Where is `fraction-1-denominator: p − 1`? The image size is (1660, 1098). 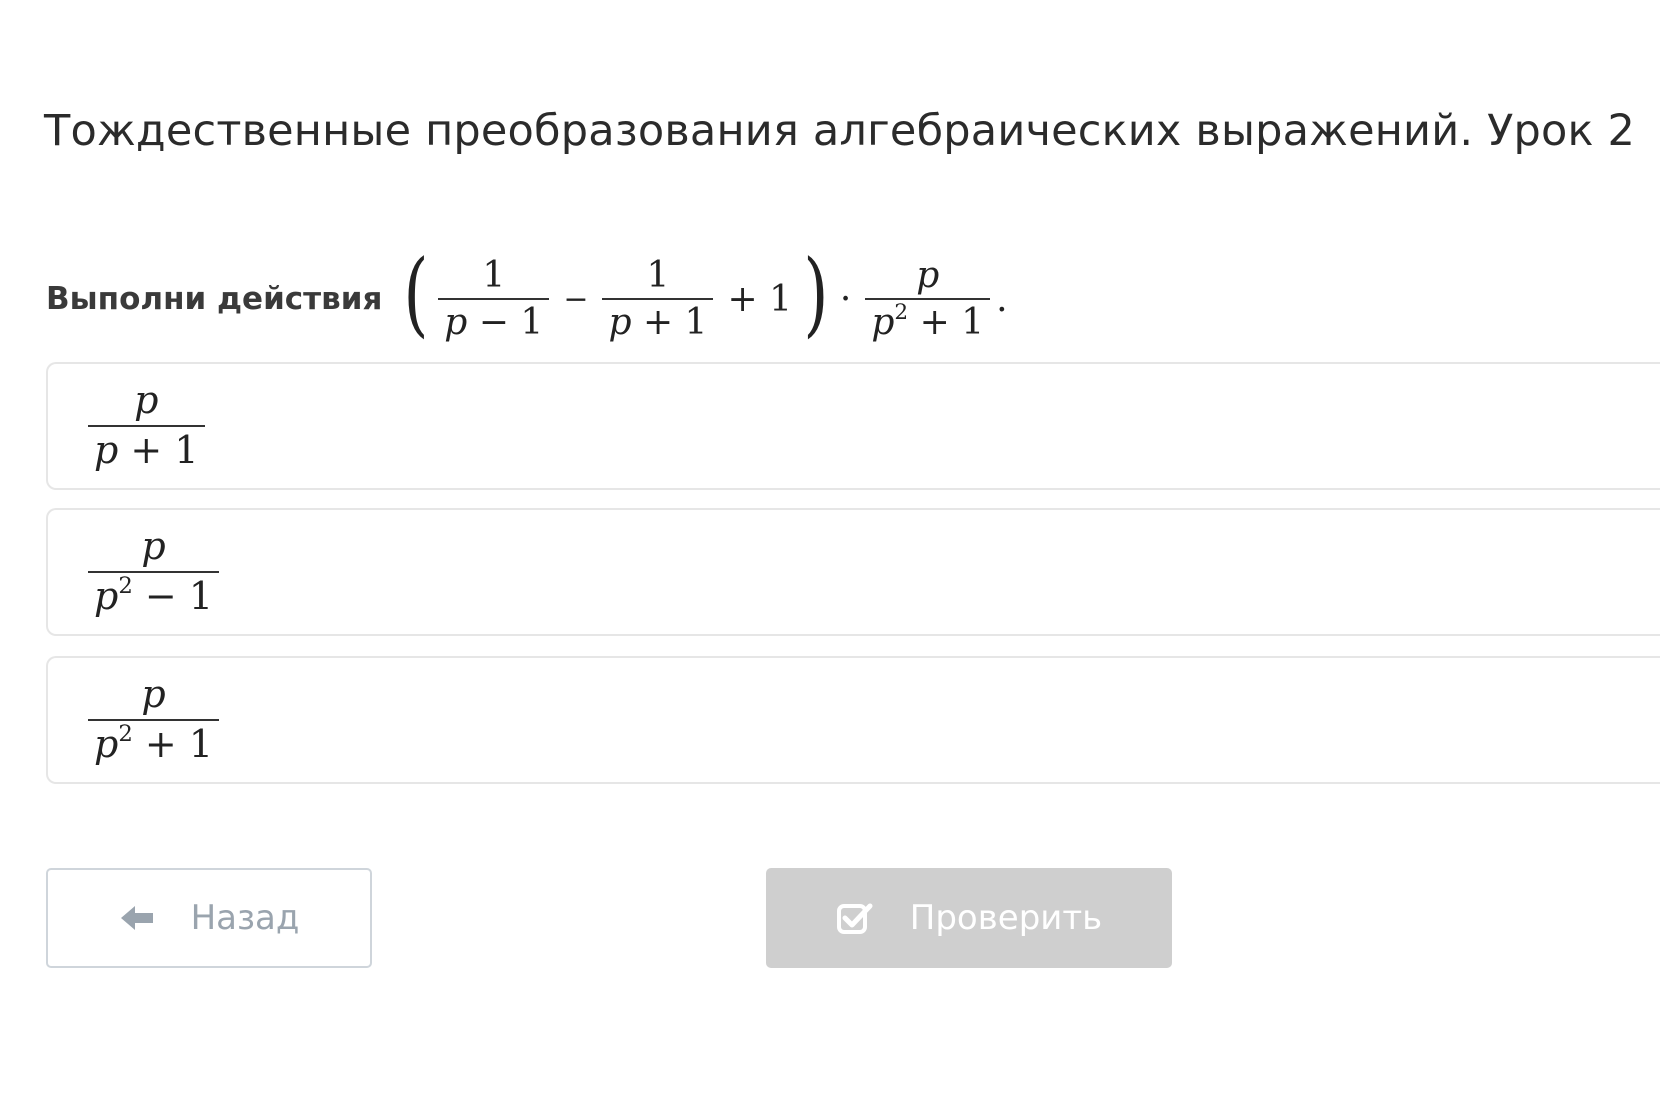
fraction-1-denominator: p − 1 is located at coordinates (493, 321).